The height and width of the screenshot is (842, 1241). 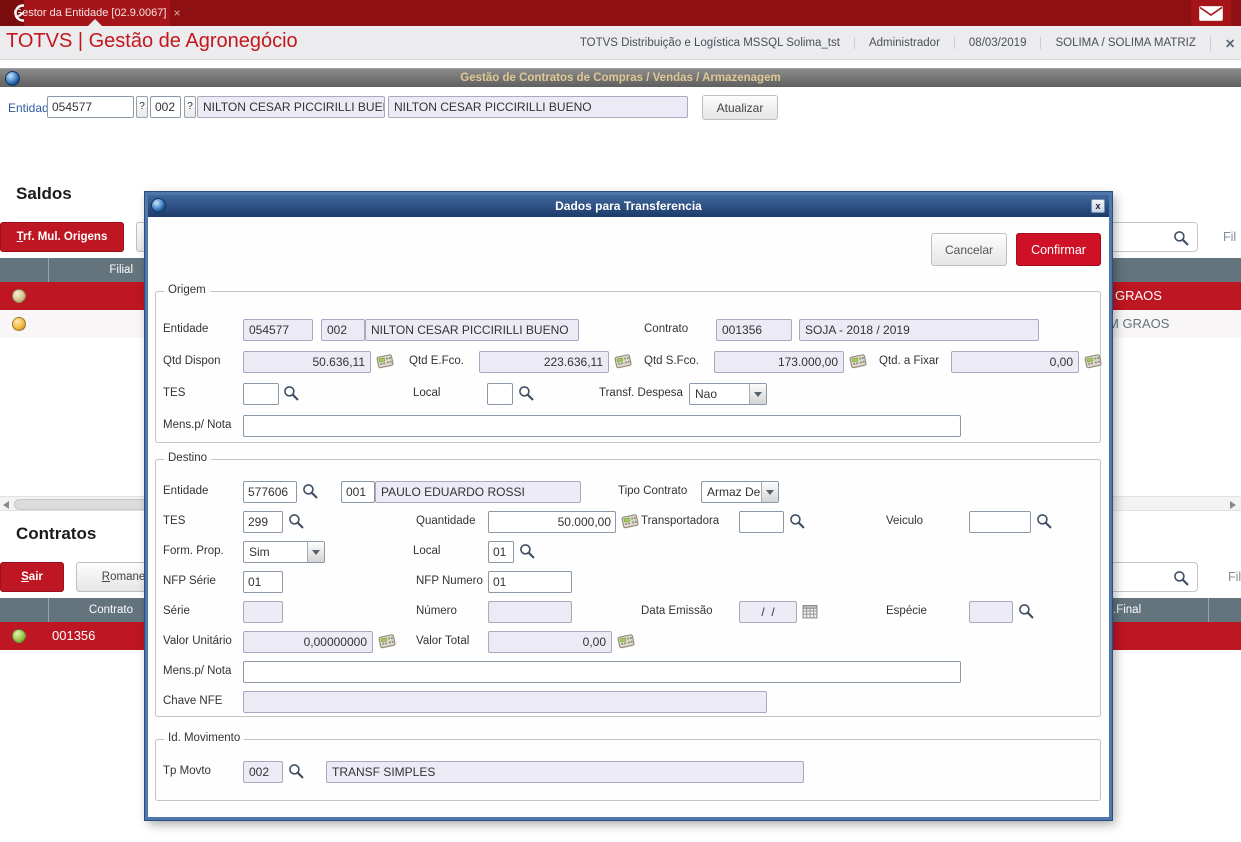 I want to click on trf-mul-origens-button: Trf. Mul. Origens, so click(x=62, y=237).